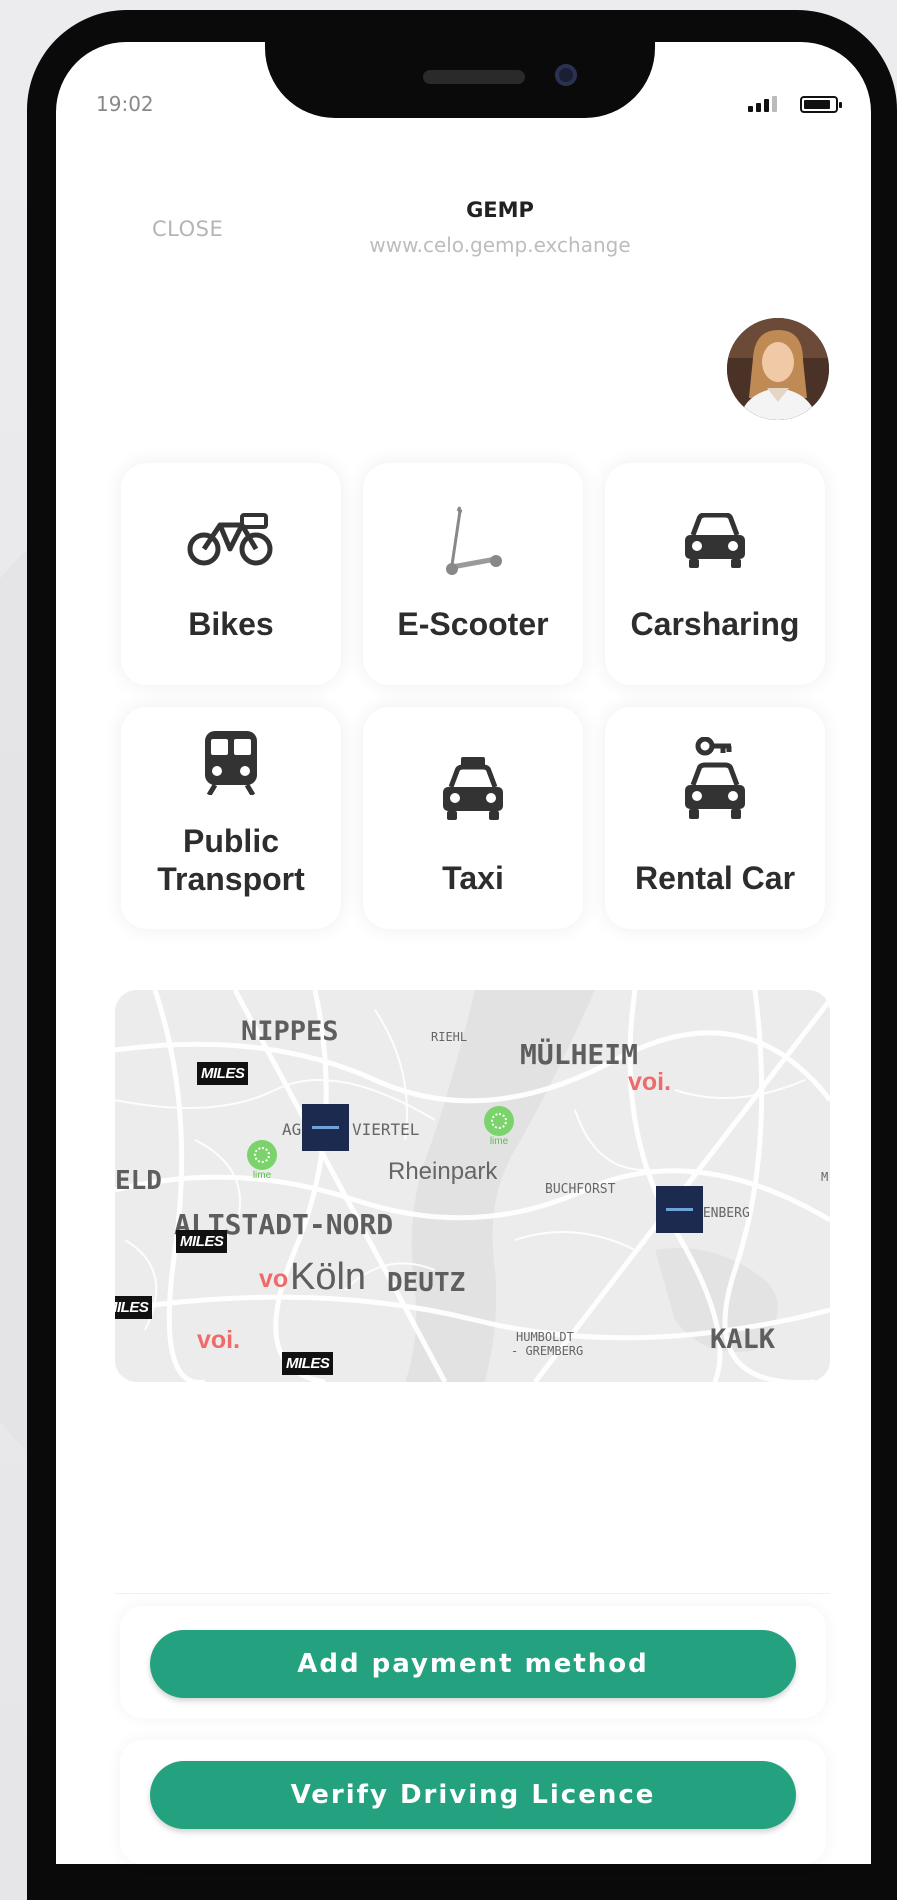  I want to click on map-label-riehl: RIEHL, so click(449, 1037).